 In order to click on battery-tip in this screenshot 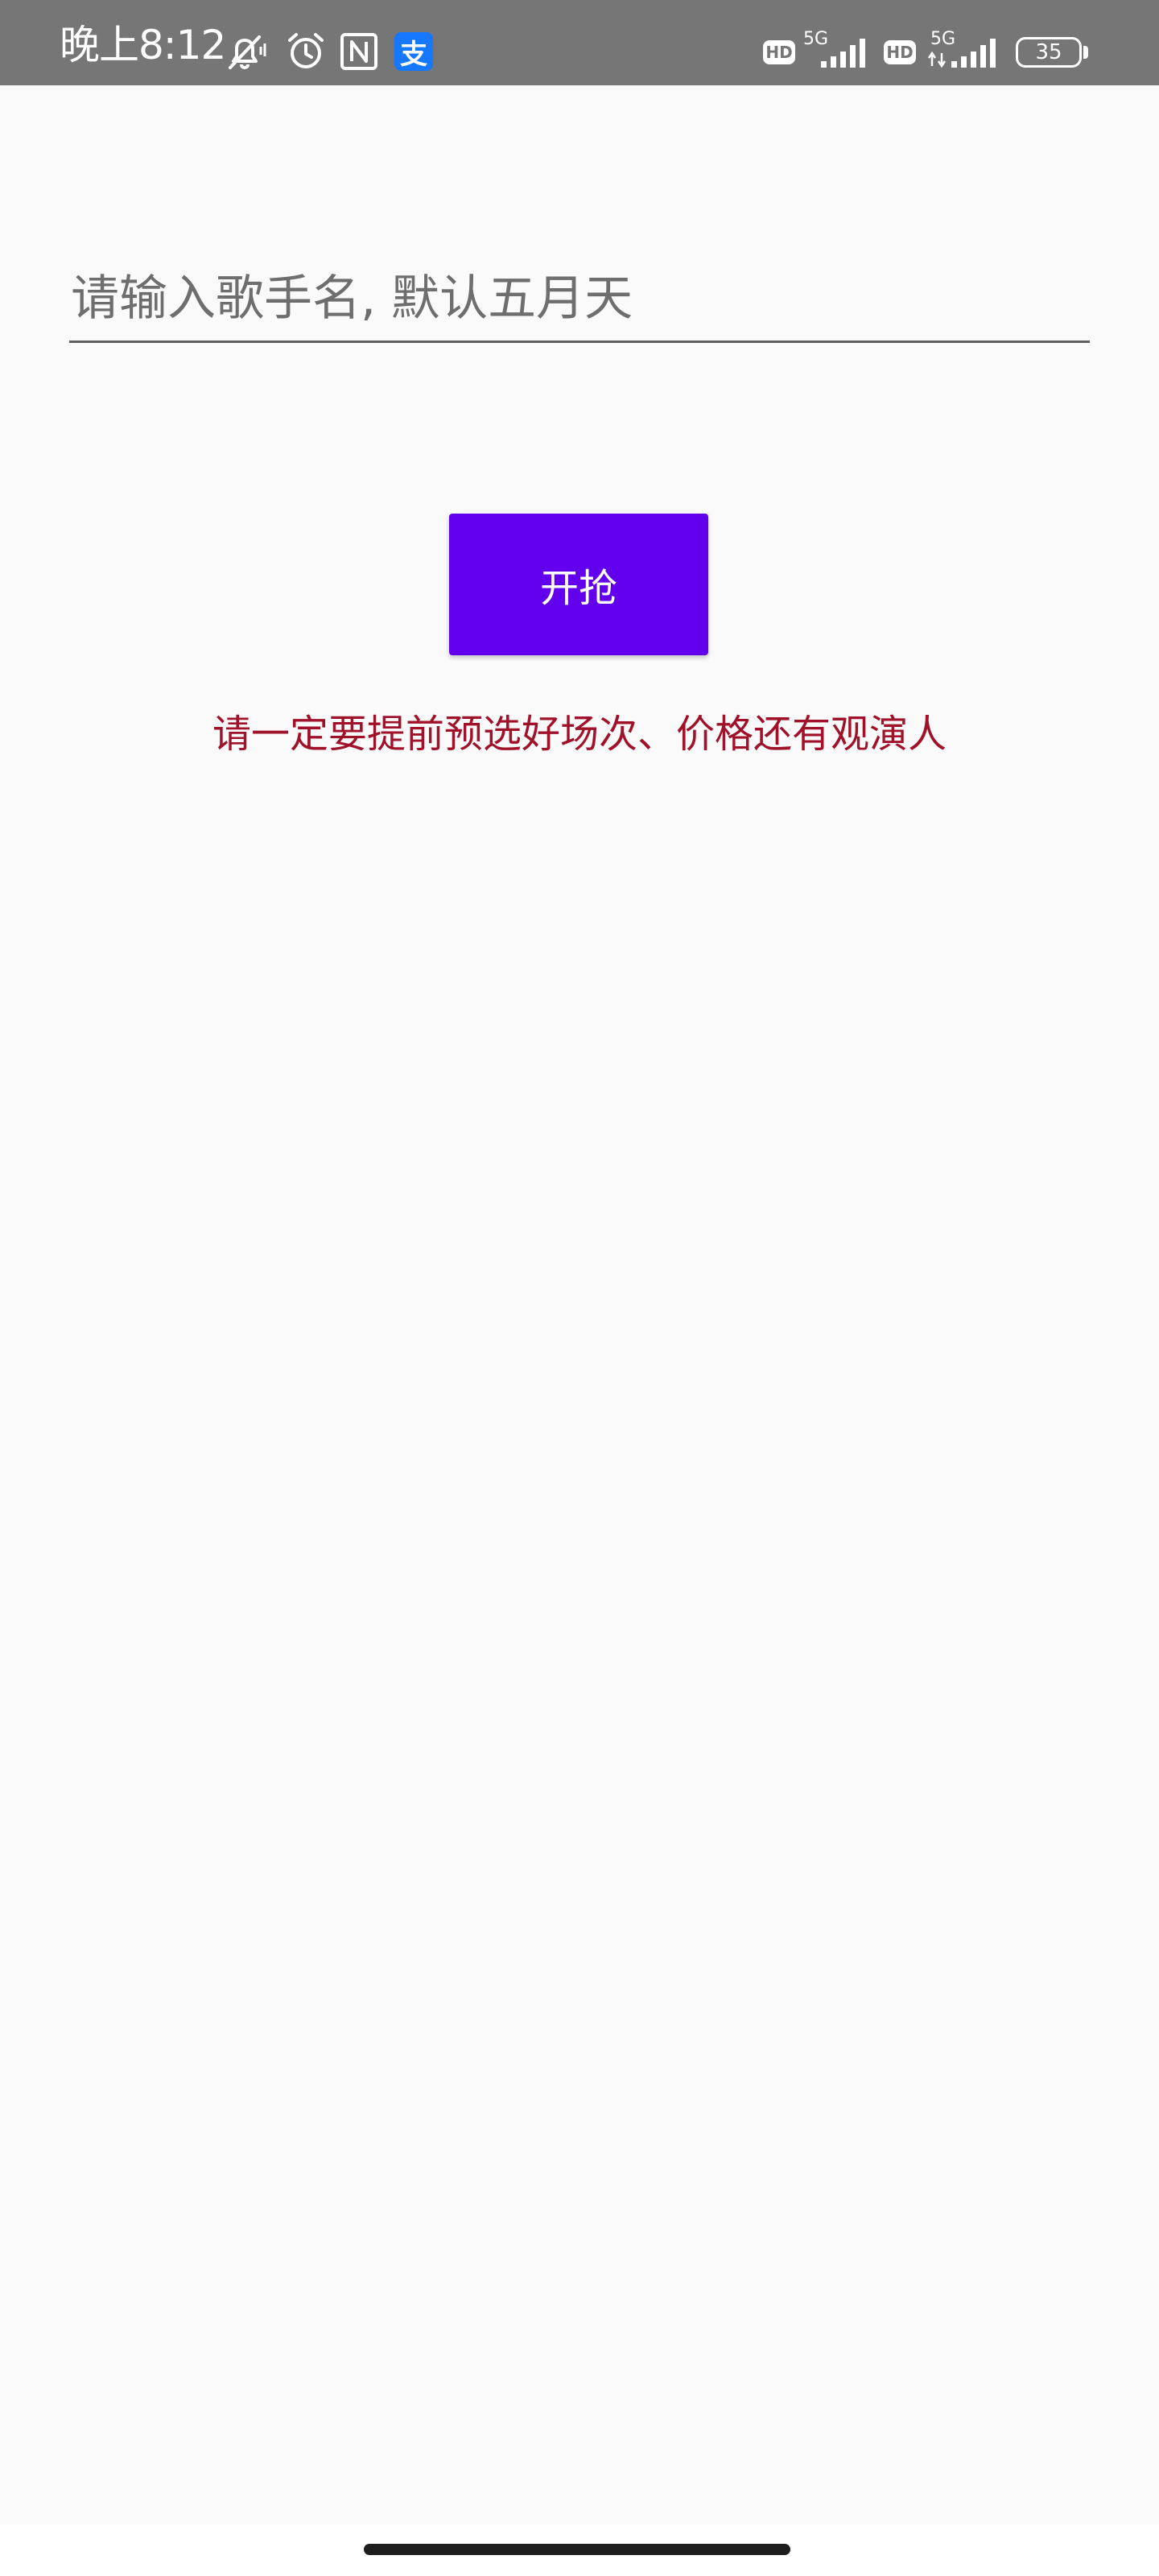, I will do `click(1085, 53)`.